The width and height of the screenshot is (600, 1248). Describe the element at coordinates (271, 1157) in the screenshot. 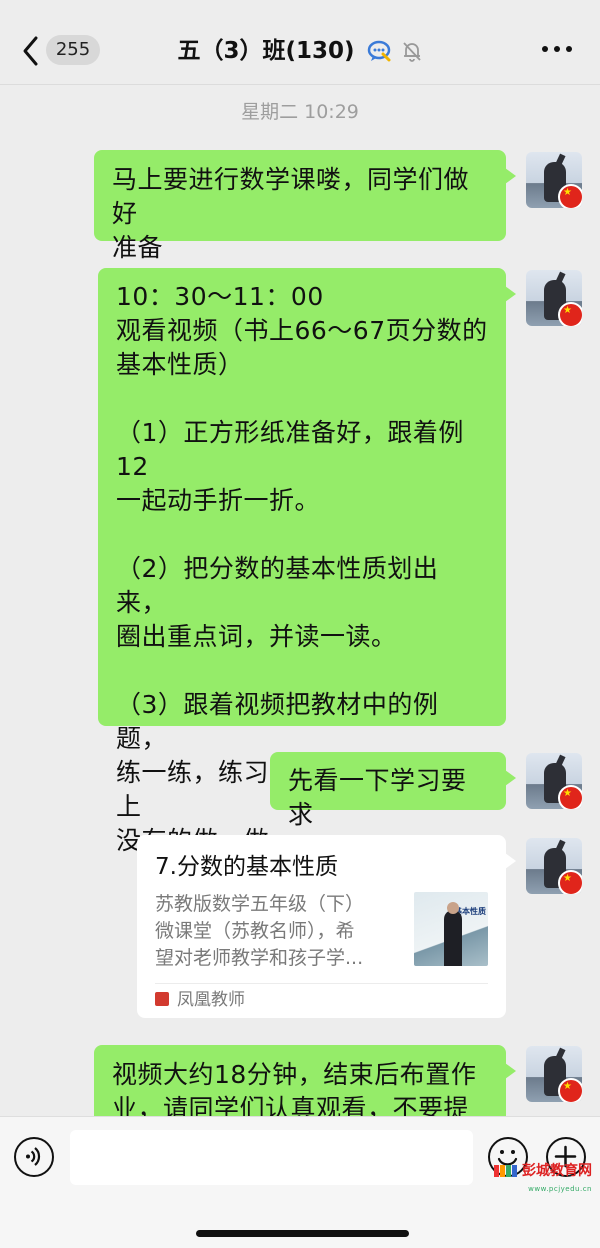

I see `message-input` at that location.